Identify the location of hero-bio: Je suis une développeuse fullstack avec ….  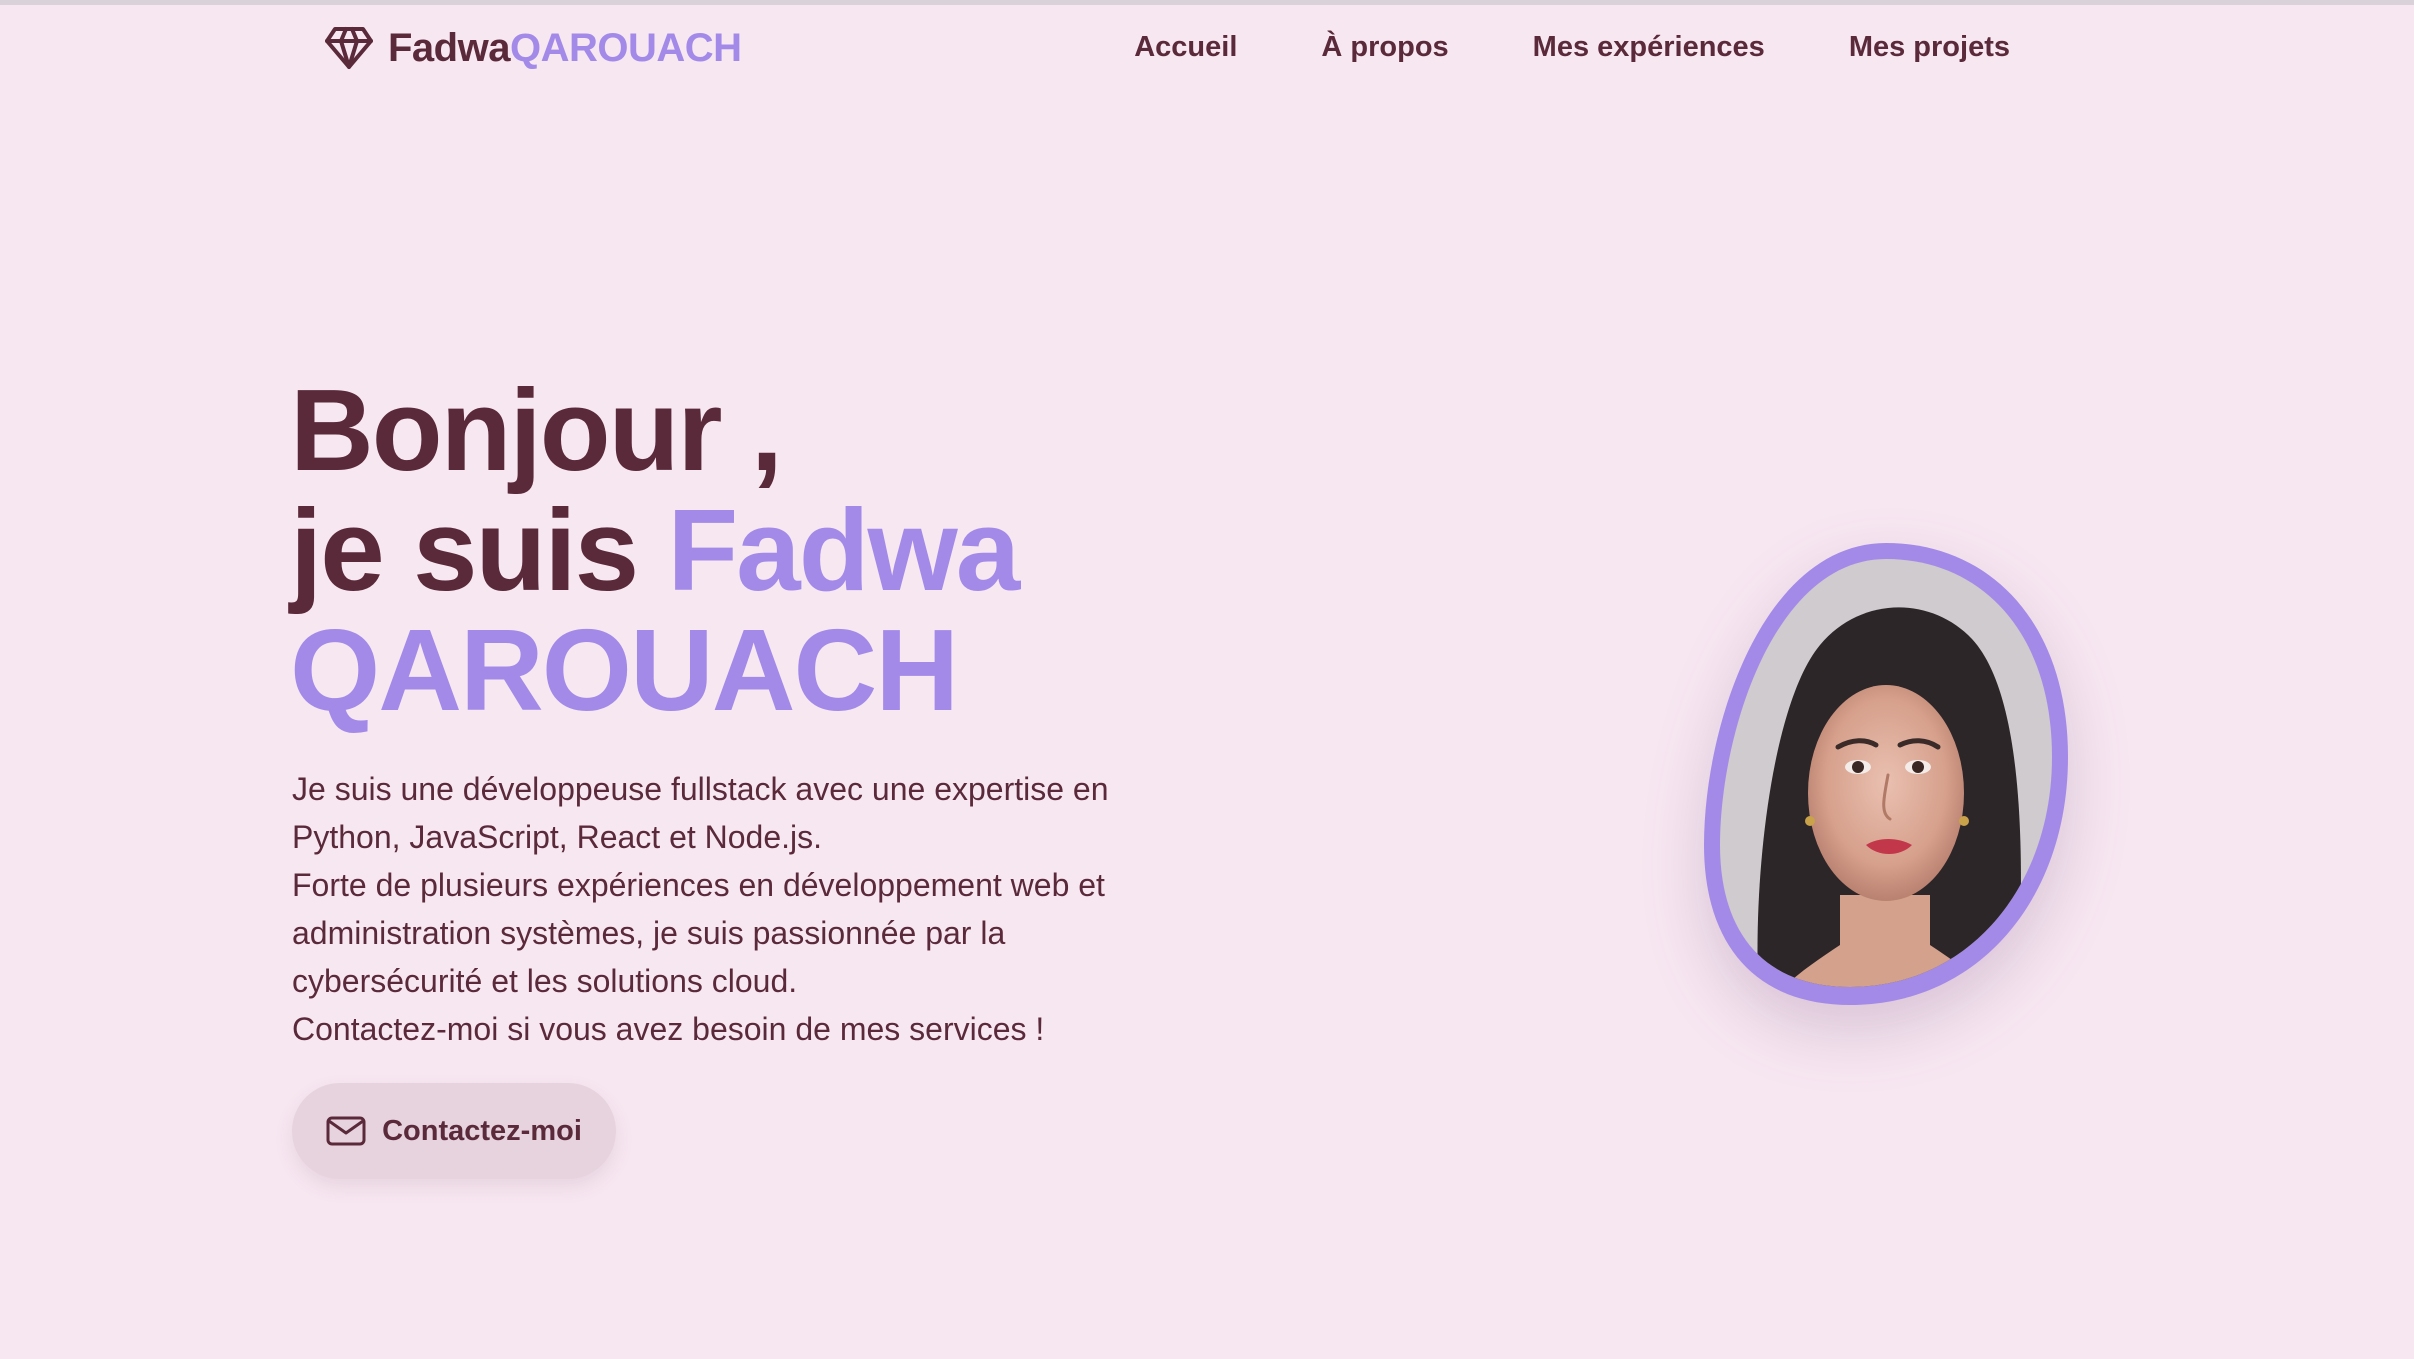
(732, 909).